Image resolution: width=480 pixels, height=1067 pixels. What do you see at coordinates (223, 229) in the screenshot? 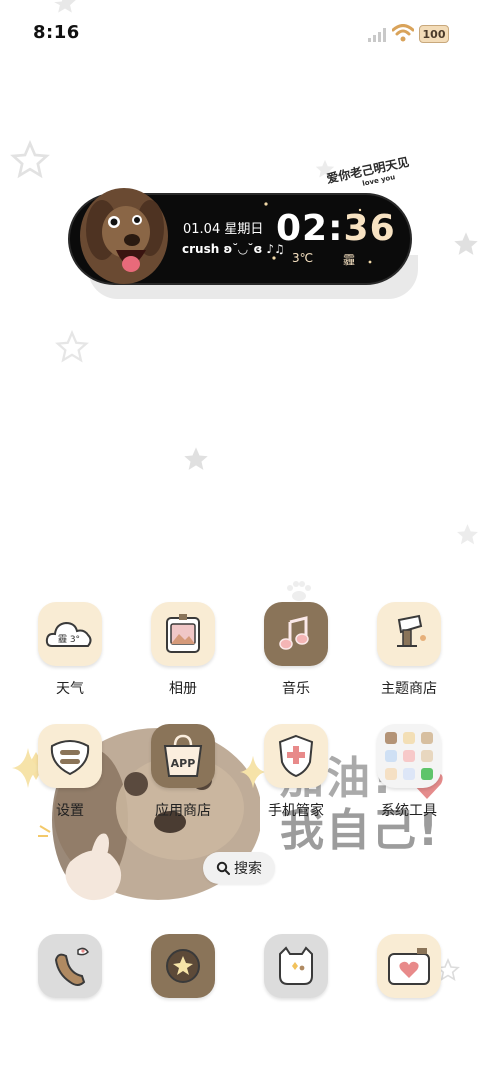
I see `widget-date: 01.04 星期日` at bounding box center [223, 229].